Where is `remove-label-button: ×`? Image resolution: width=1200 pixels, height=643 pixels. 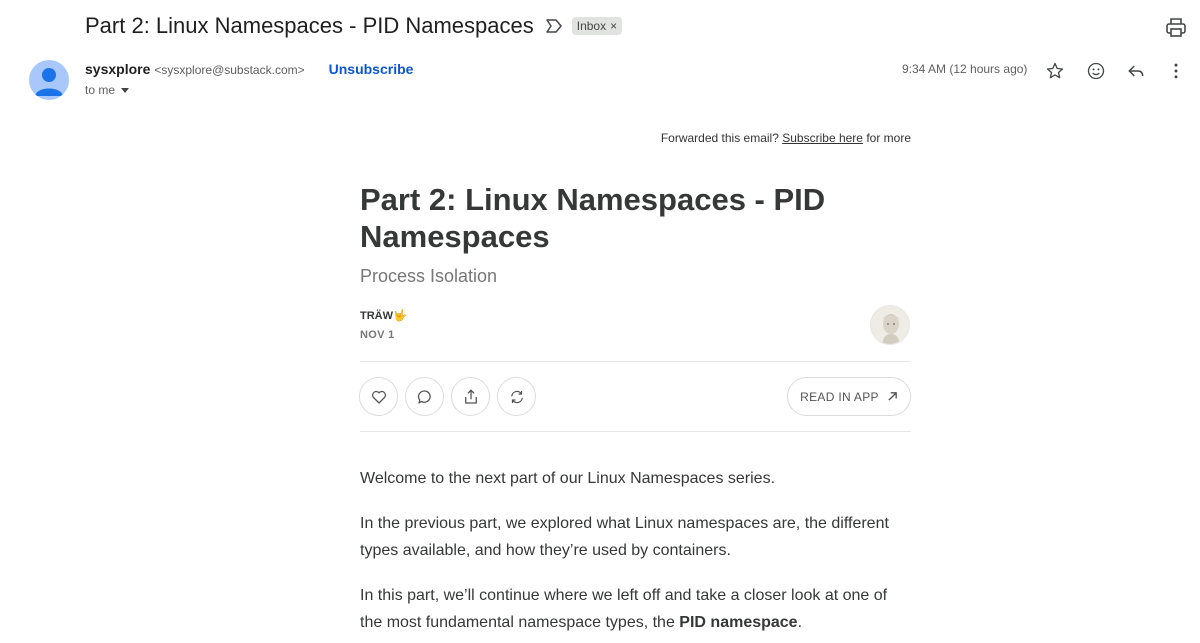 remove-label-button: × is located at coordinates (613, 26).